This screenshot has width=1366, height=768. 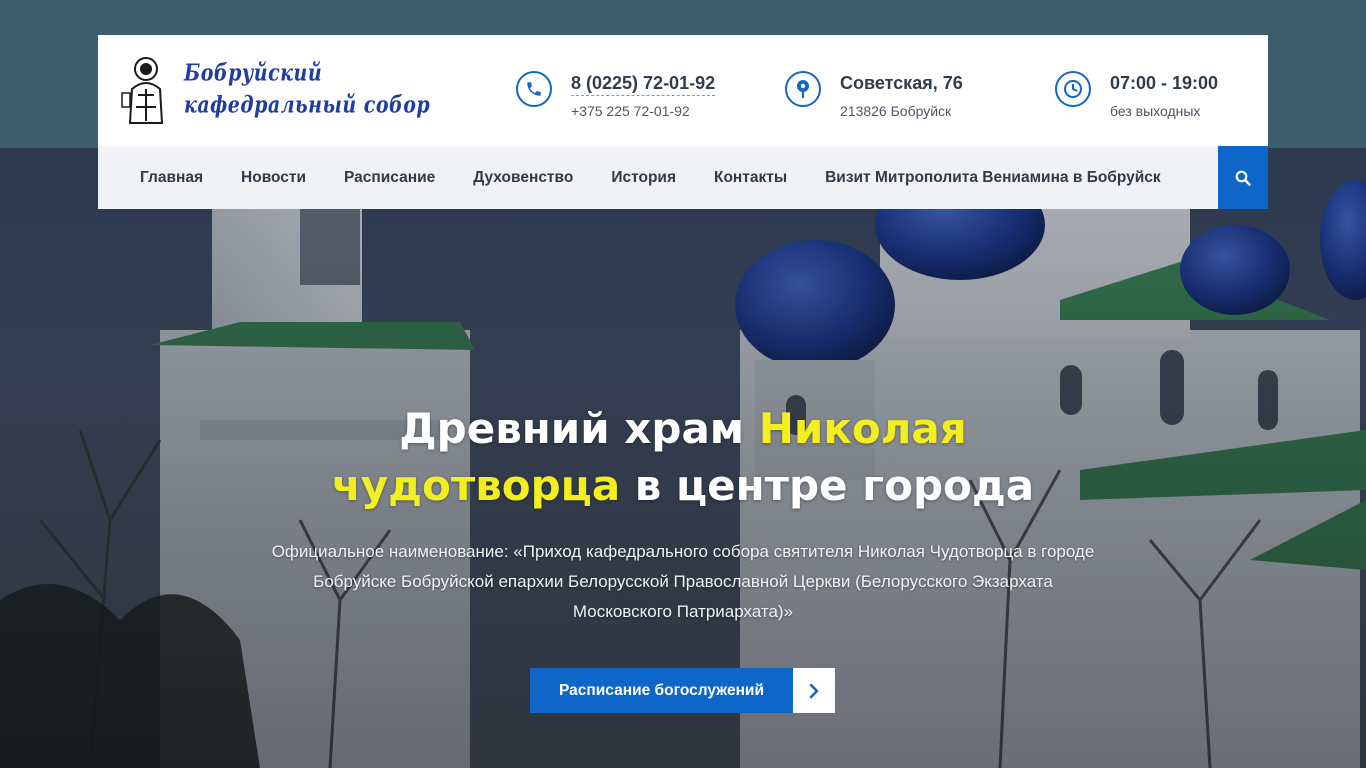 What do you see at coordinates (253, 73) in the screenshot?
I see `logo-title-line1: Бобруйский` at bounding box center [253, 73].